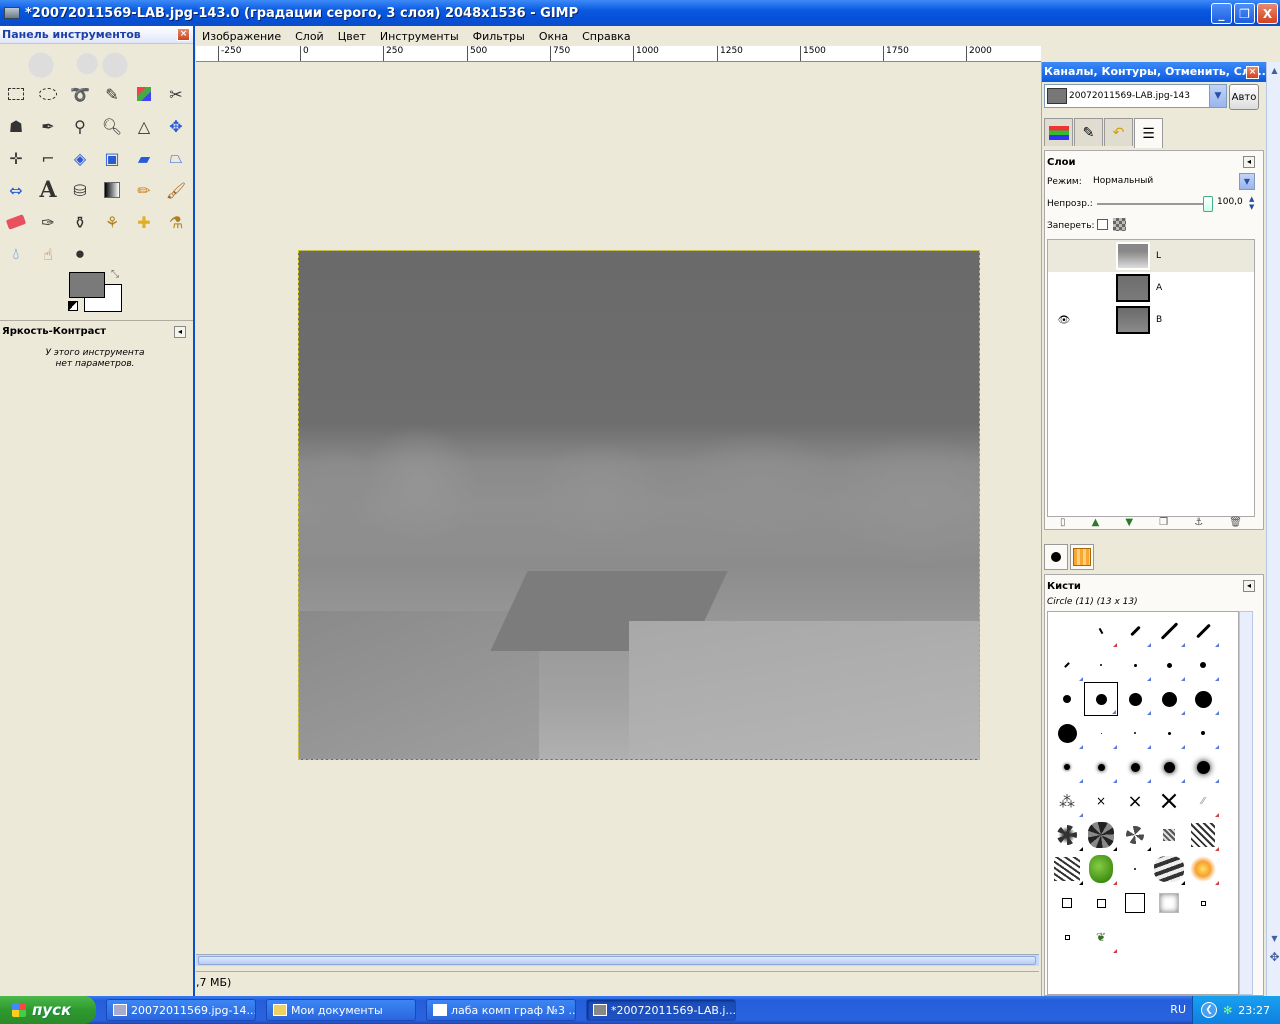 The image size is (1280, 1024). What do you see at coordinates (180, 332) in the screenshot?
I see `tool-options-menu-icon: ◂` at bounding box center [180, 332].